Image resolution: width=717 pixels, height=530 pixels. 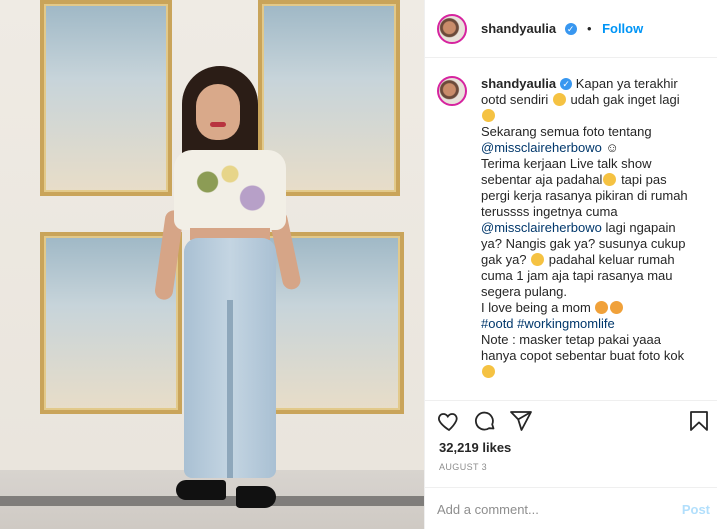 I want to click on caption-line: gak ya? padahal keluar rumah, so click(x=594, y=260).